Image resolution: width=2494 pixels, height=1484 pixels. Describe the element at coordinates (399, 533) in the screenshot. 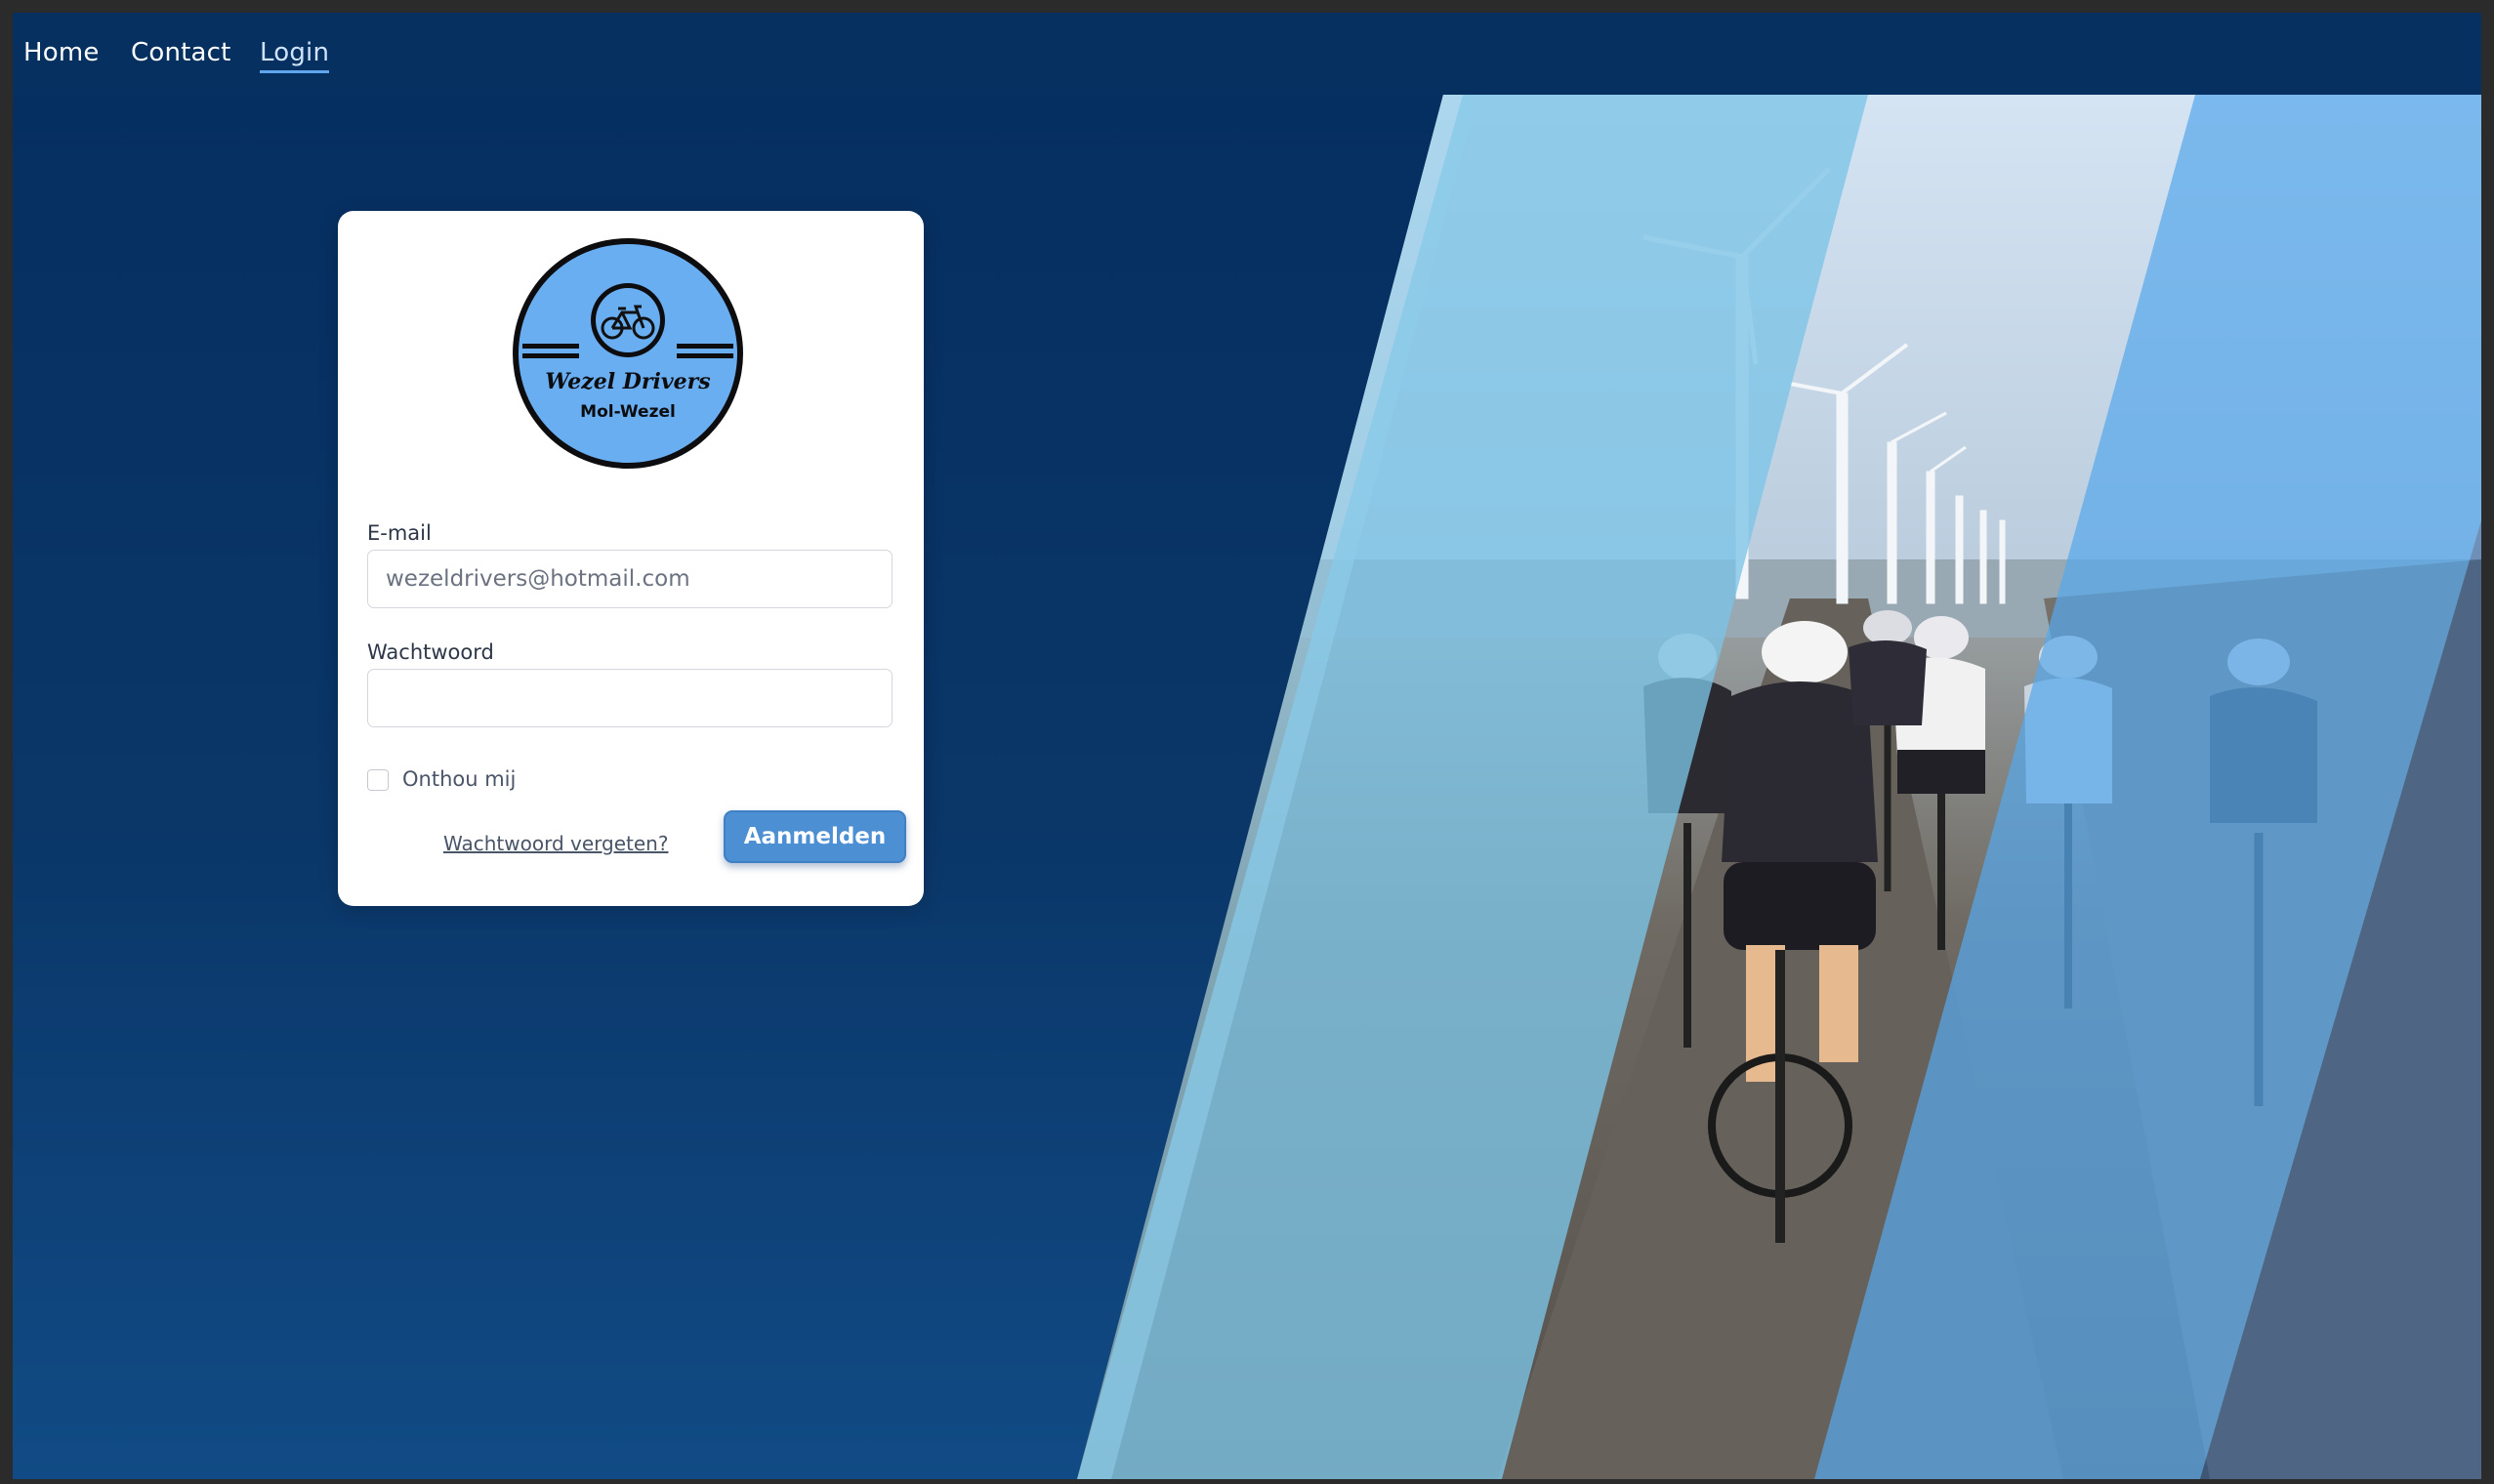

I see `email-label: E-mail` at that location.